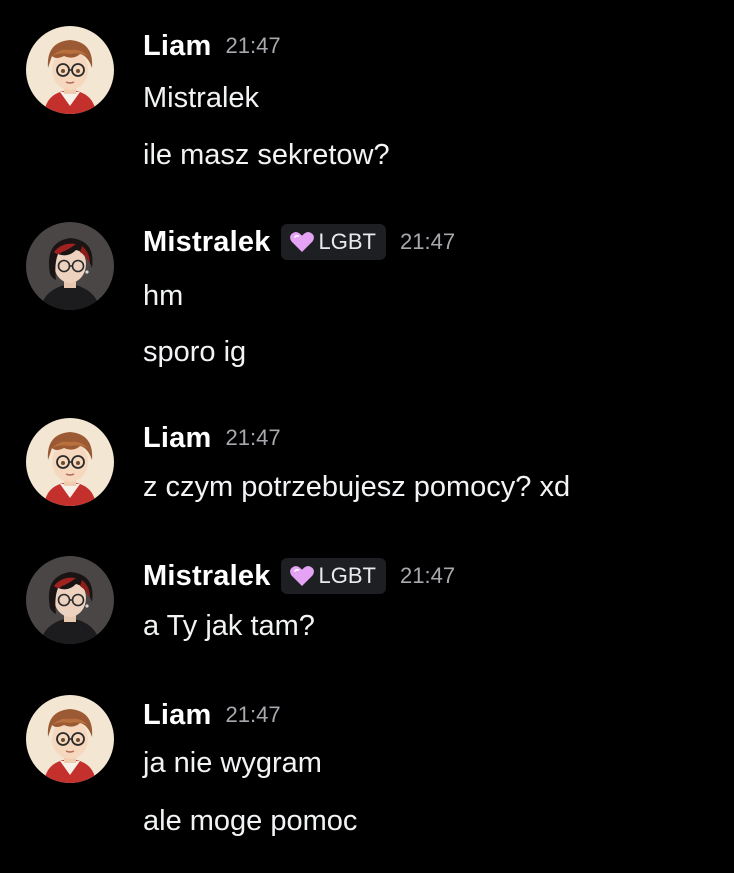 The width and height of the screenshot is (734, 873). Describe the element at coordinates (367, 601) in the screenshot. I see `message-group: Mistralek LGBT 21:47 a Ty jak tam?` at that location.